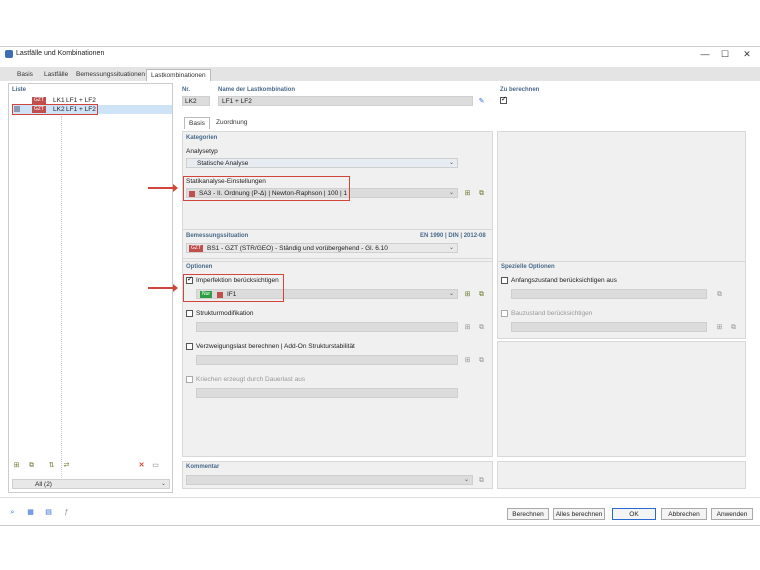 The height and width of the screenshot is (570, 760). What do you see at coordinates (579, 514) in the screenshot?
I see `alles-berechnen-button: Alles berechnen` at bounding box center [579, 514].